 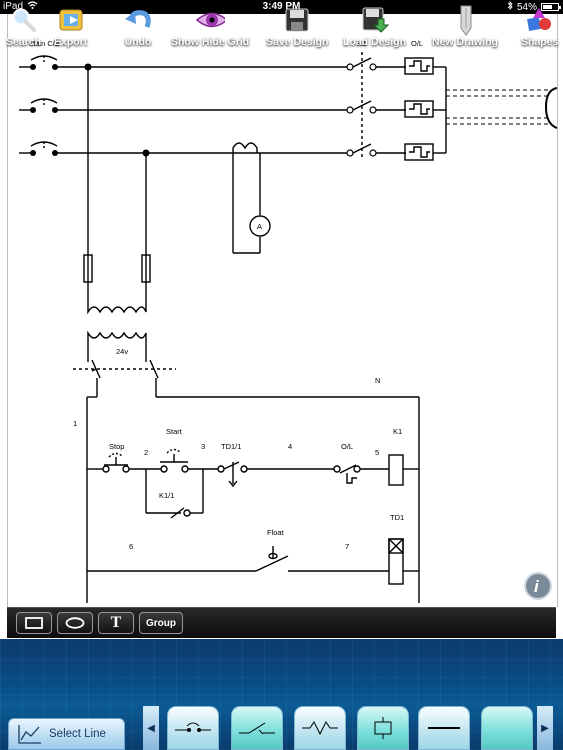 What do you see at coordinates (397, 431) in the screenshot?
I see `label-k1-coil: K1` at bounding box center [397, 431].